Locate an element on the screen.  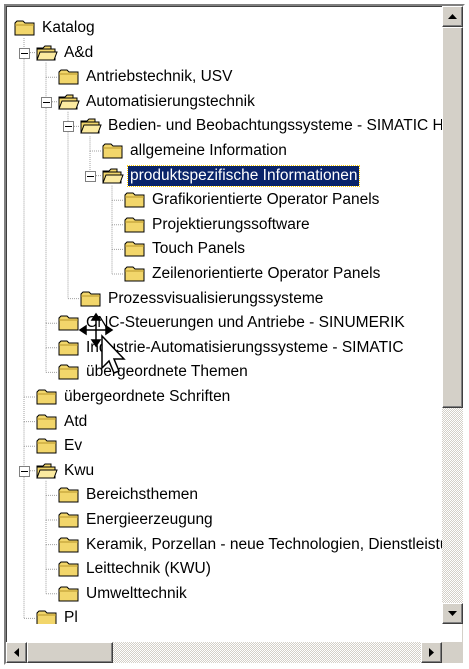
tree-item: Zeilenorientierte Operator Panels is located at coordinates (253, 274).